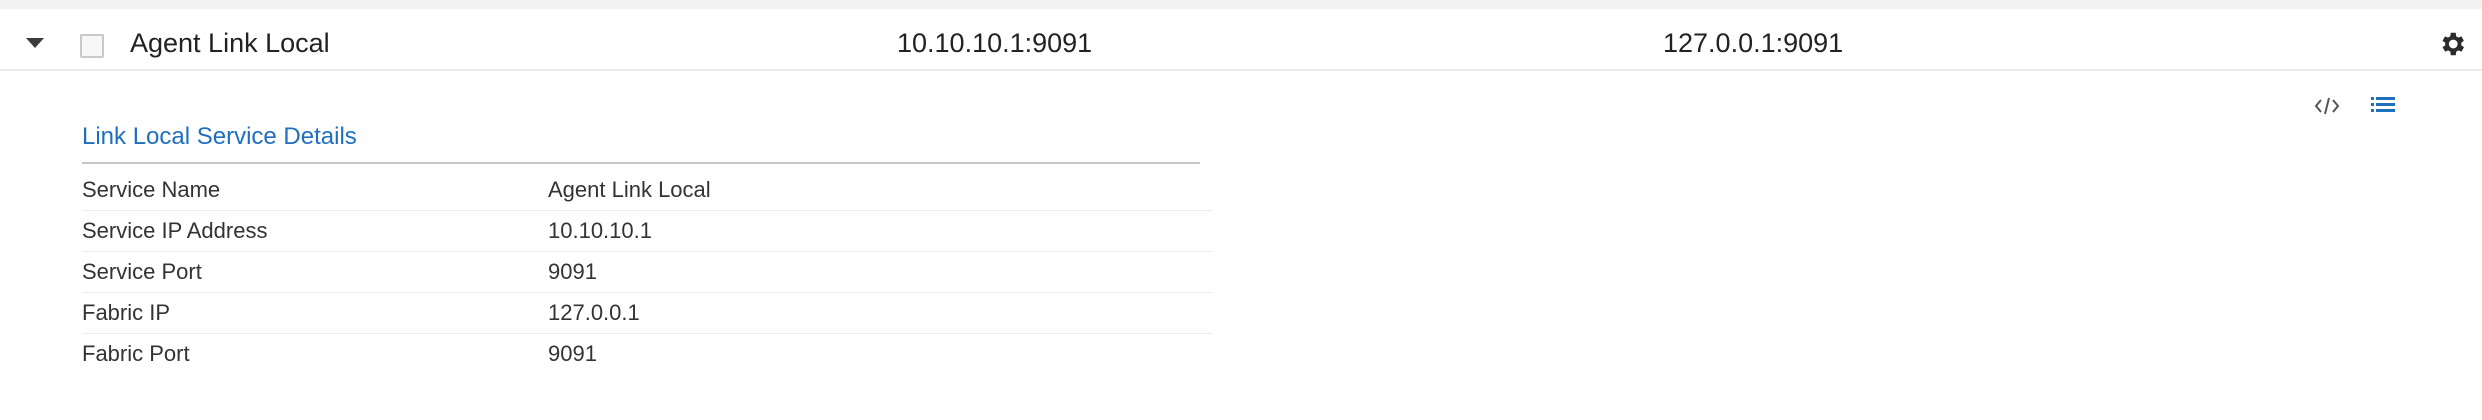 This screenshot has height=420, width=2482. What do you see at coordinates (880, 231) in the screenshot?
I see `detail-value: 10.10.10.1` at bounding box center [880, 231].